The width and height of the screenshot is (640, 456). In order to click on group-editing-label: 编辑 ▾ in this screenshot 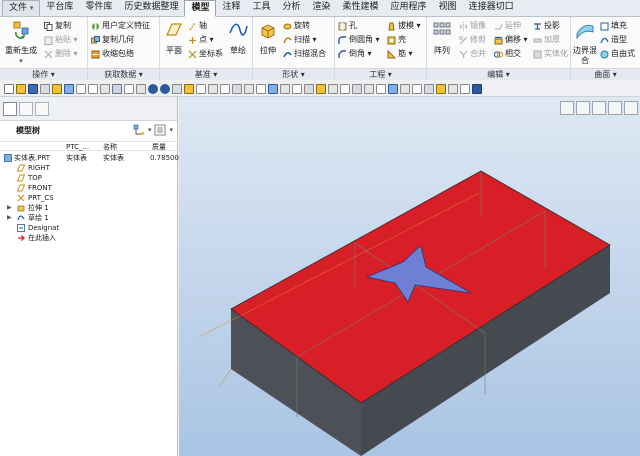, I will do `click(498, 74)`.